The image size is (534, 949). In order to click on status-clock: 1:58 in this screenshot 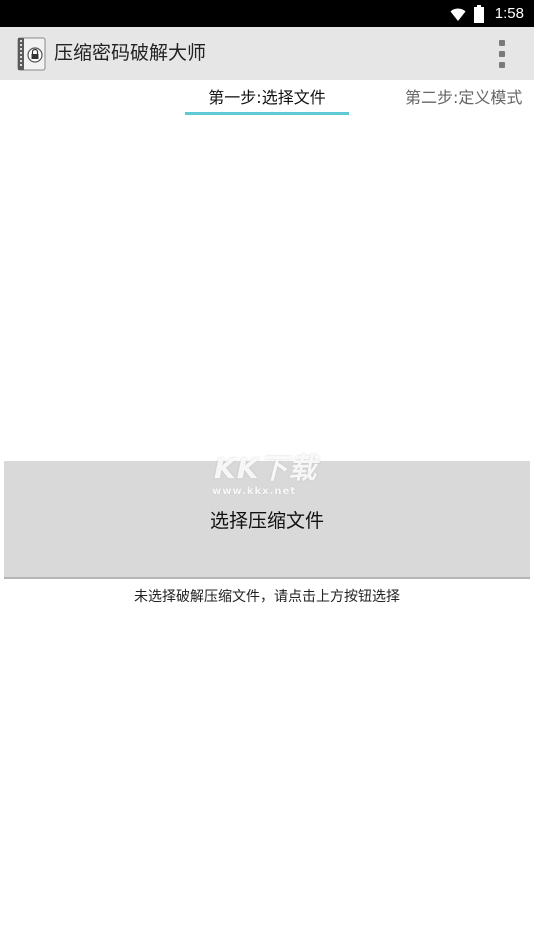, I will do `click(509, 13)`.